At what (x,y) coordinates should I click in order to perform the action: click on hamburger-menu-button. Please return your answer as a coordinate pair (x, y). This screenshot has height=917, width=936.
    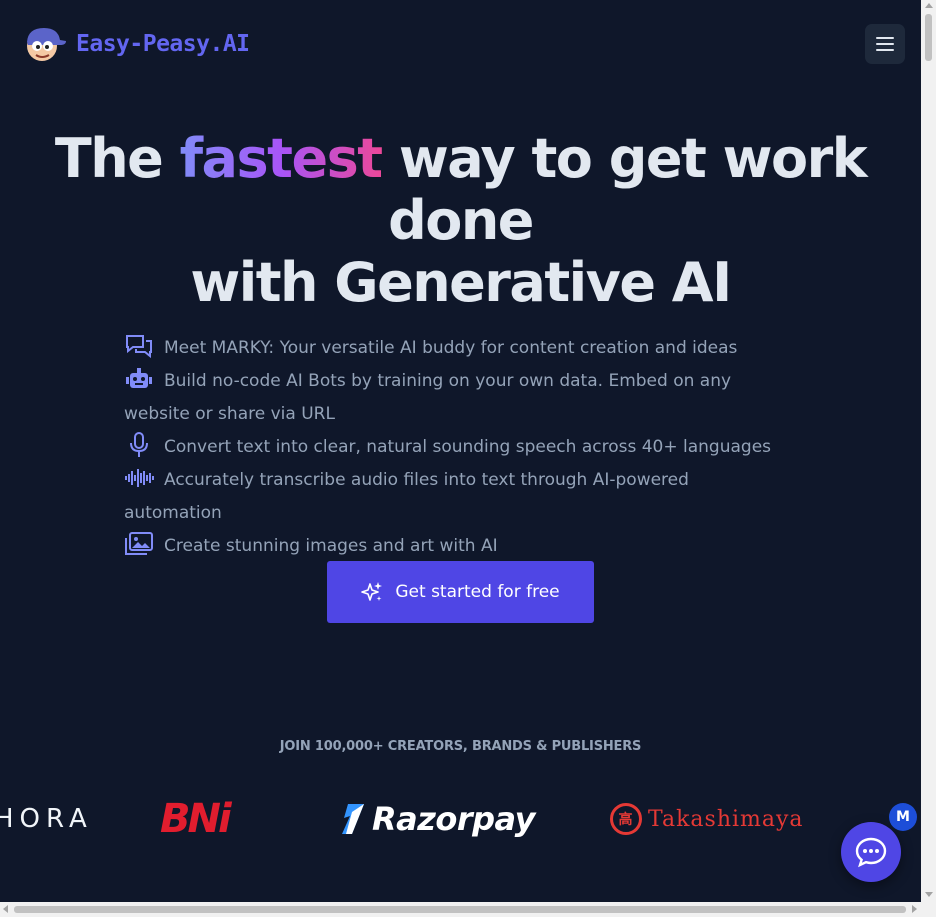
    Looking at the image, I should click on (885, 44).